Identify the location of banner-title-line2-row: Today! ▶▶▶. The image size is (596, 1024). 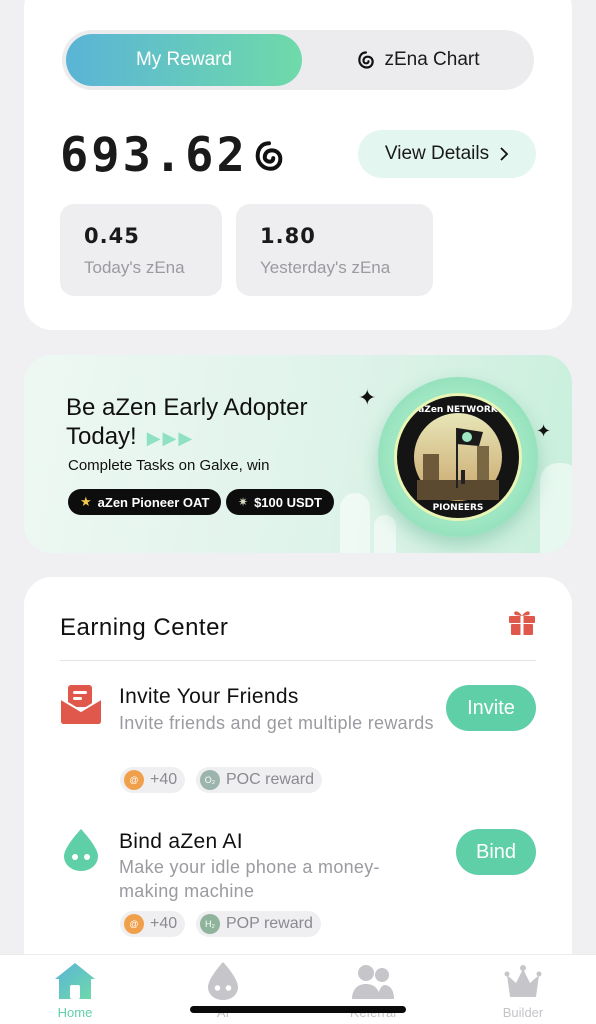
(186, 437).